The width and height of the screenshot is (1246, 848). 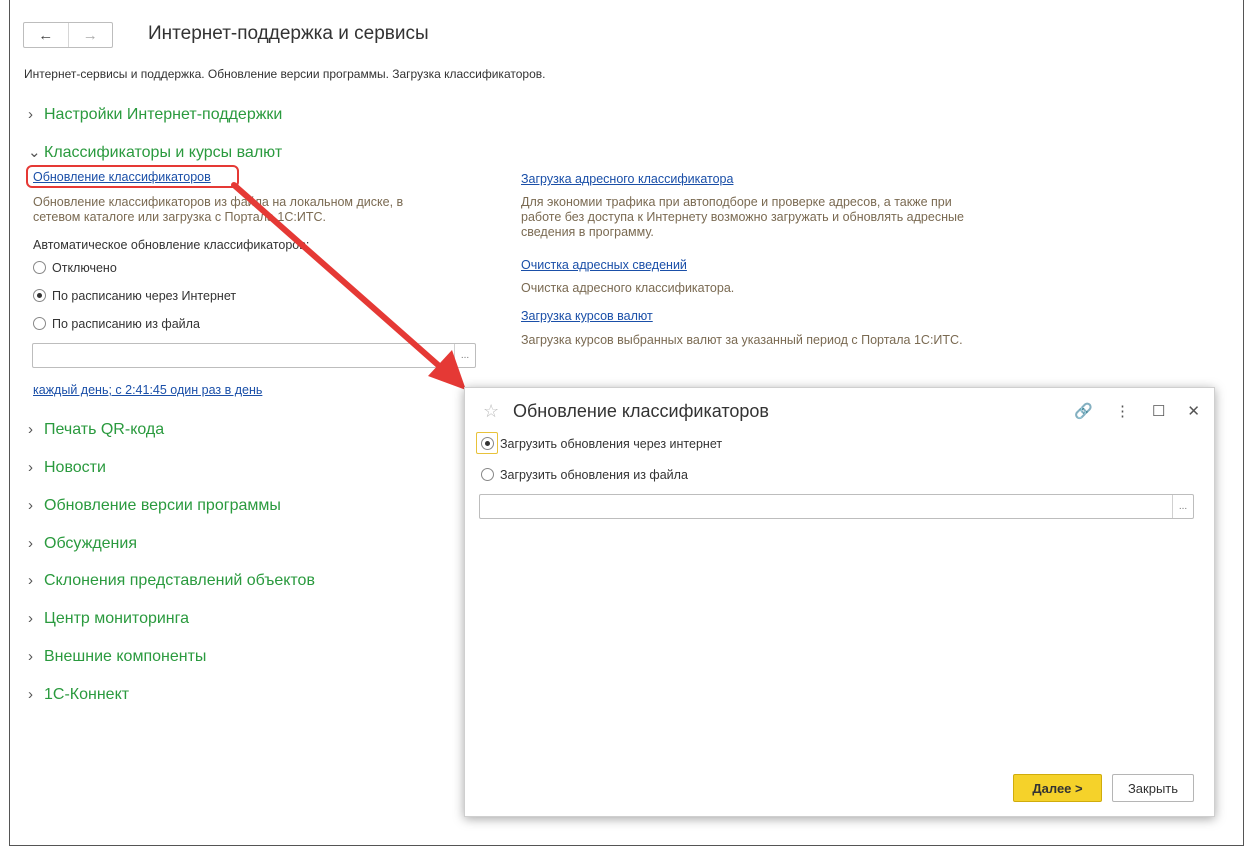 What do you see at coordinates (1137, 411) in the screenshot?
I see `dialog-toolbar: 🔗 ⋮ ☐ ✕` at bounding box center [1137, 411].